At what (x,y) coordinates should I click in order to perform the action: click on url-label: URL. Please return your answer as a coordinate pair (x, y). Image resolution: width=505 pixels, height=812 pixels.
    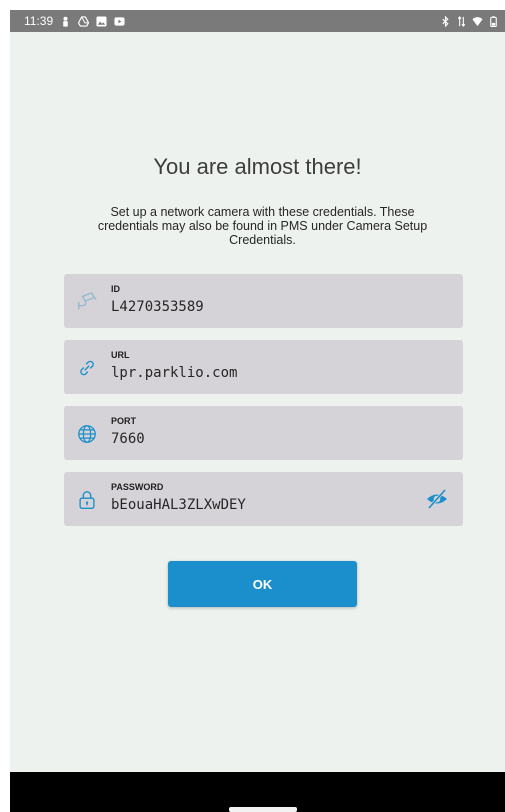
    Looking at the image, I should click on (120, 355).